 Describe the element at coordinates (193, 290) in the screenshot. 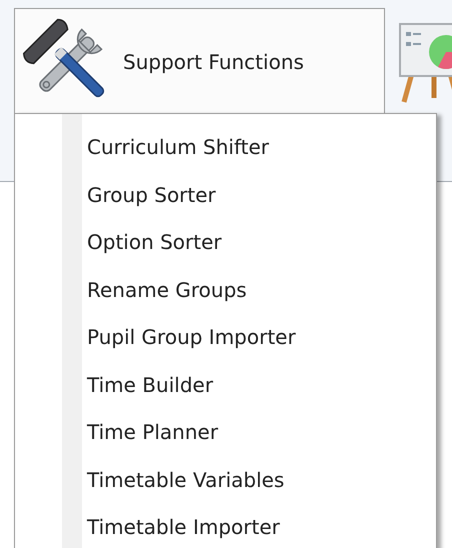

I see `menu-item: Rename Groups` at that location.